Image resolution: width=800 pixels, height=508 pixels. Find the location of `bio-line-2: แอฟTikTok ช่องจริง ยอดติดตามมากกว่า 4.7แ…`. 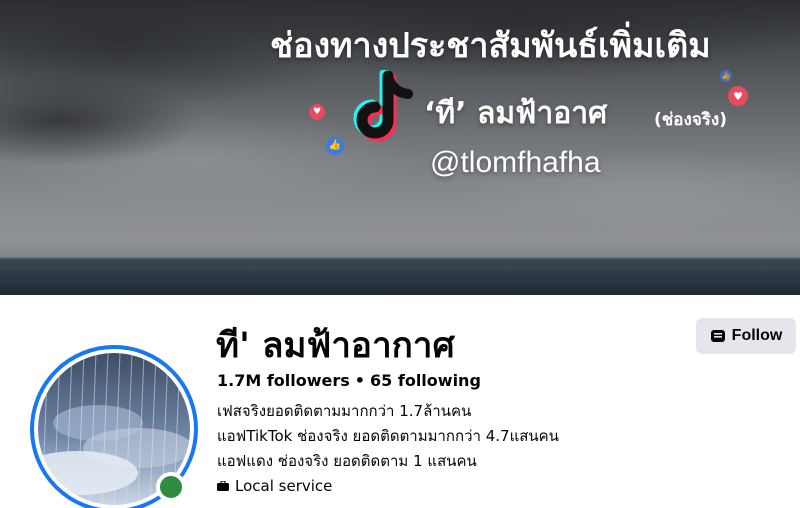

bio-line-2: แอฟTikTok ช่องจริง ยอดติดตามมากกว่า 4.7แ… is located at coordinates (388, 436).